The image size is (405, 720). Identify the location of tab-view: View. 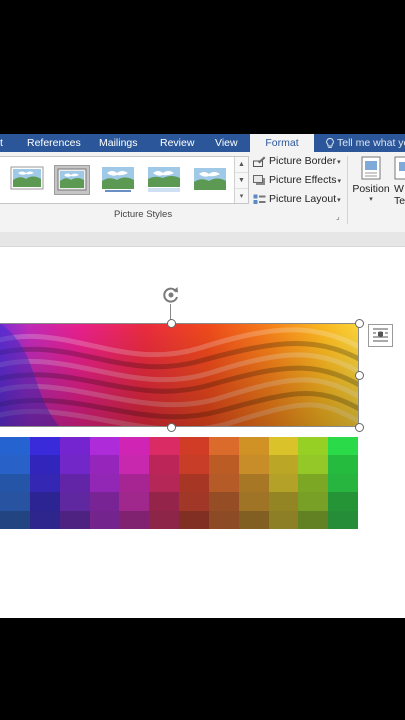
(226, 143).